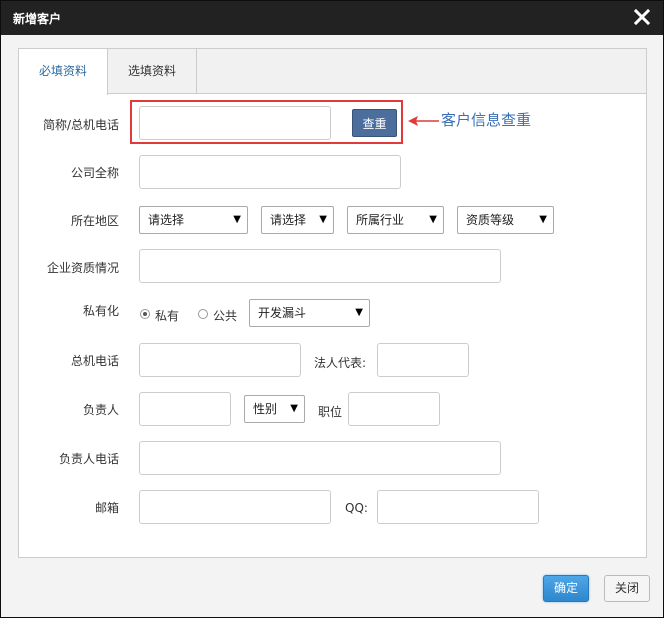 The height and width of the screenshot is (618, 664). Describe the element at coordinates (203, 314) in the screenshot. I see `privacy-radio-public` at that location.